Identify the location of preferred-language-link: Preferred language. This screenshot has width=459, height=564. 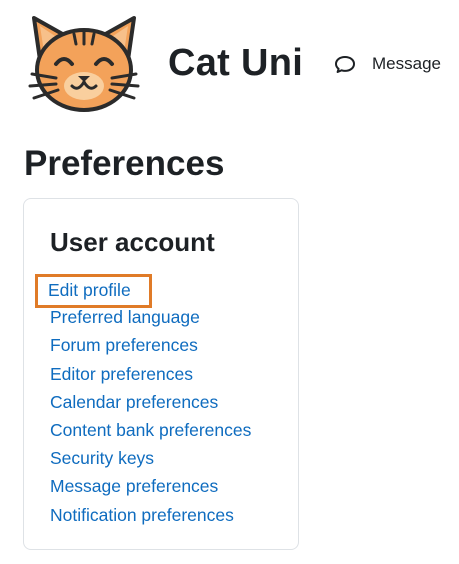
(125, 317).